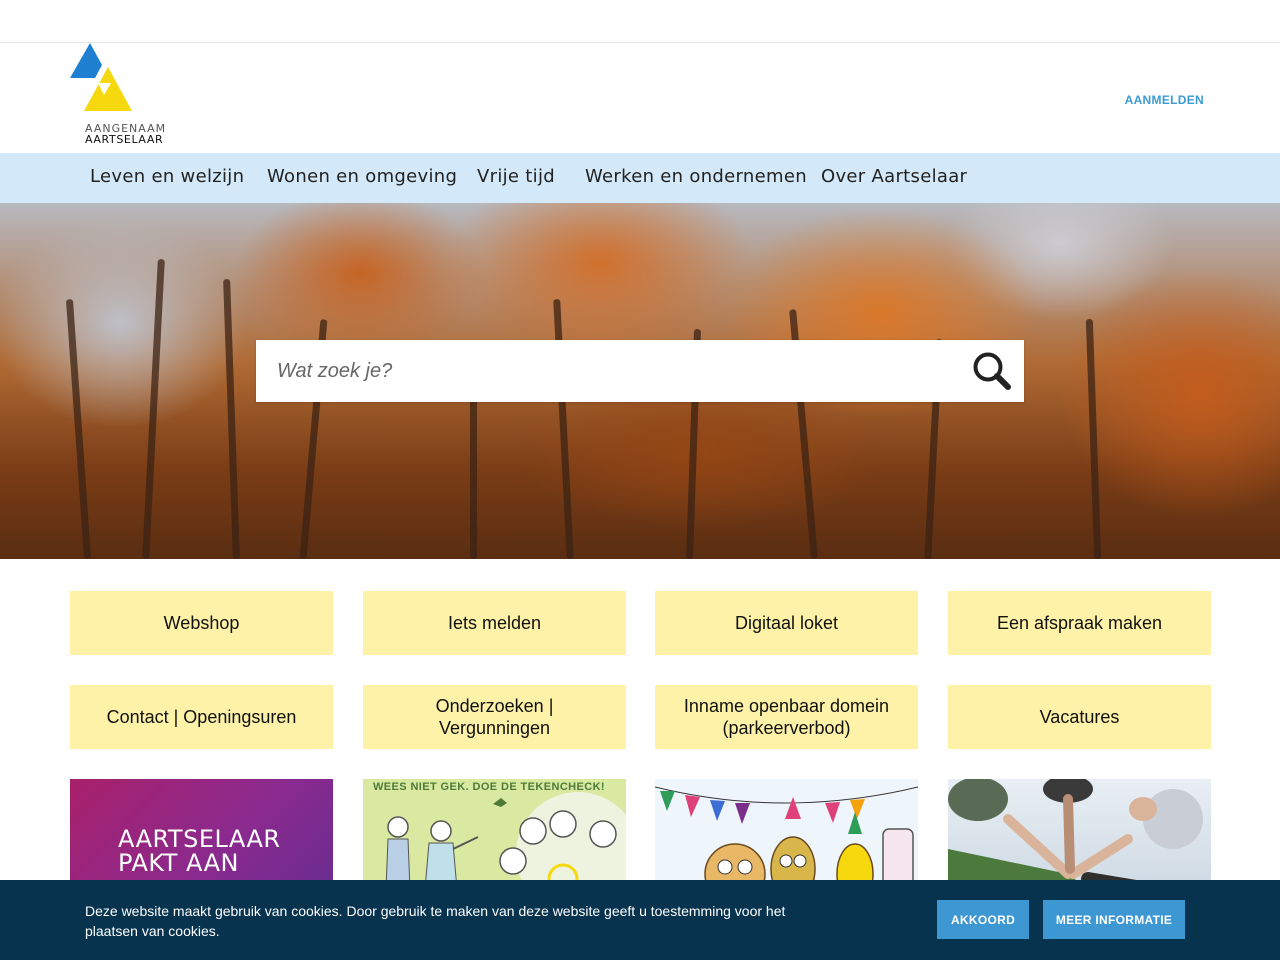  Describe the element at coordinates (1079, 623) in the screenshot. I see `tile-afspraak-maken: Een afspraak maken` at that location.